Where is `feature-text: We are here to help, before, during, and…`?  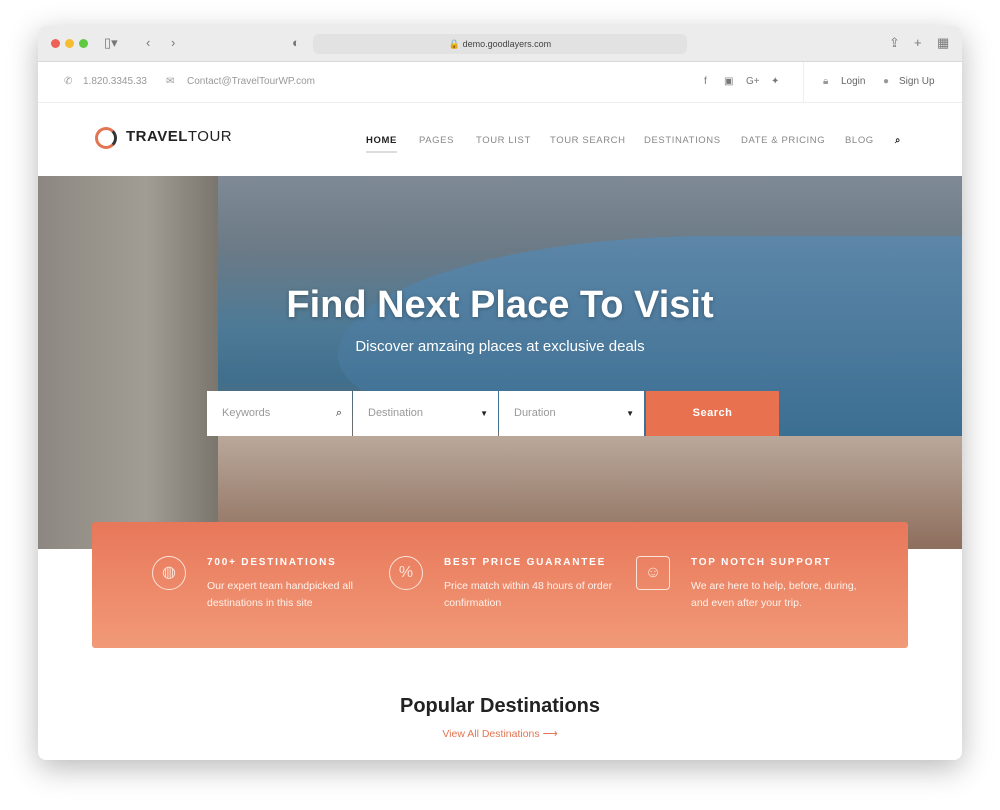 feature-text: We are here to help, before, during, and… is located at coordinates (774, 594).